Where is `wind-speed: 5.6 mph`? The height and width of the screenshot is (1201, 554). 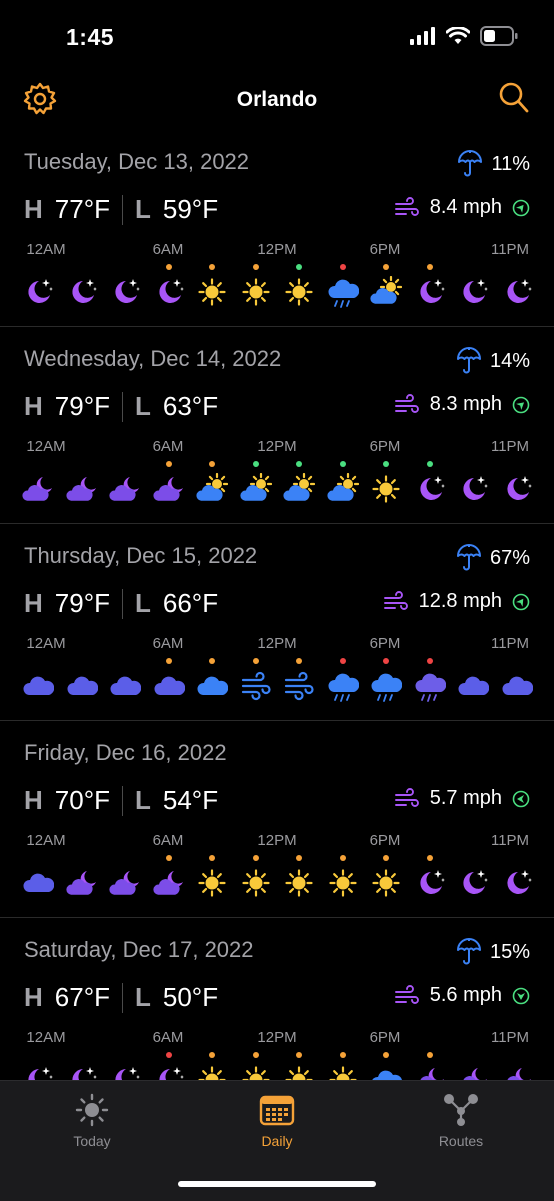 wind-speed: 5.6 mph is located at coordinates (462, 995).